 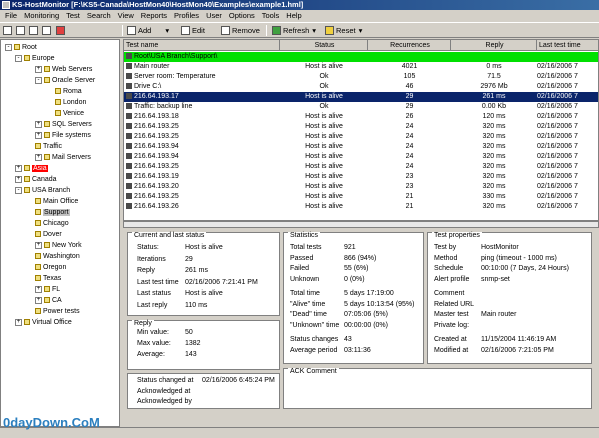 I want to click on menu-reports: Reports, so click(x=154, y=15).